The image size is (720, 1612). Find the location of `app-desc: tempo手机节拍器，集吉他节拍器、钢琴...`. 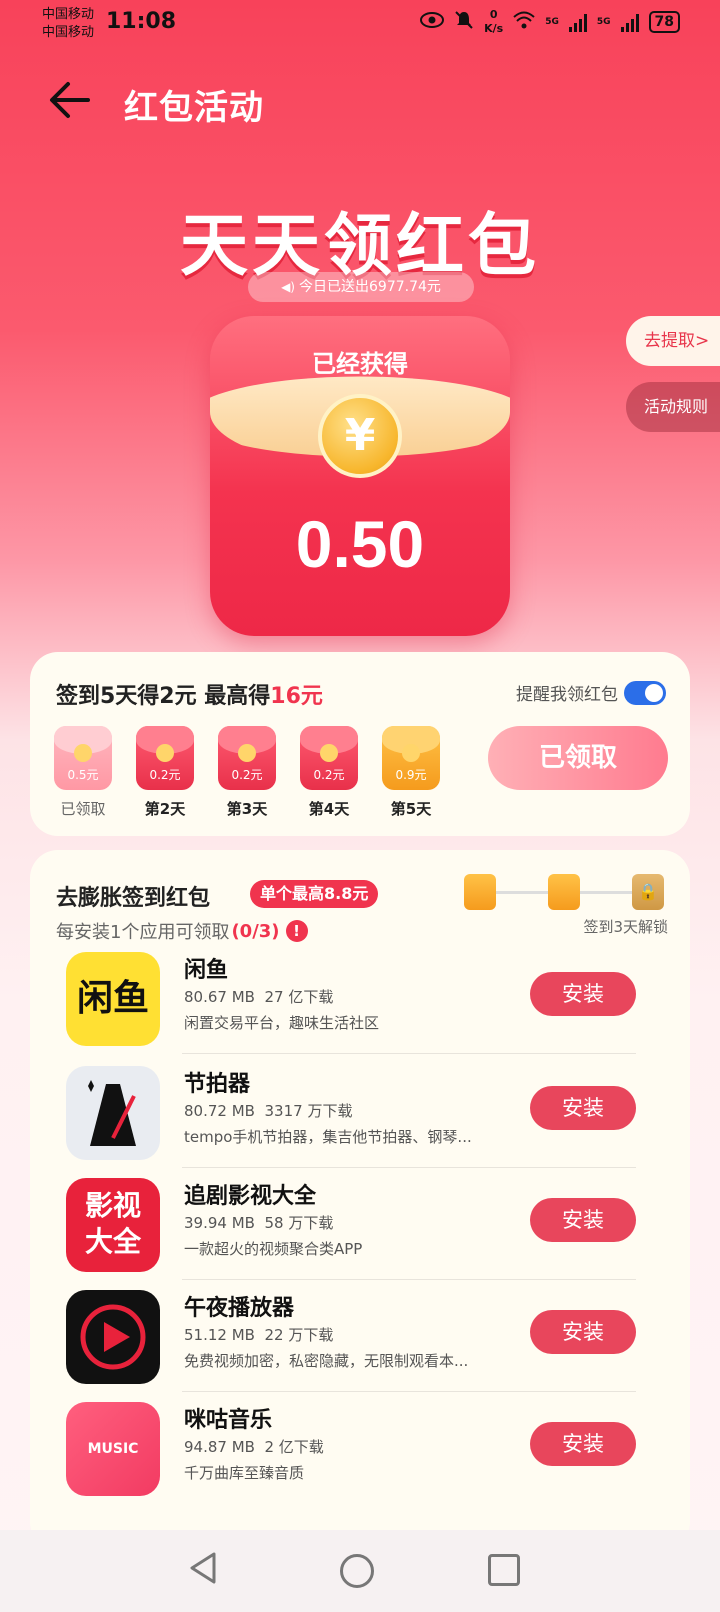

app-desc: tempo手机节拍器，集吉他节拍器、钢琴... is located at coordinates (328, 1137).